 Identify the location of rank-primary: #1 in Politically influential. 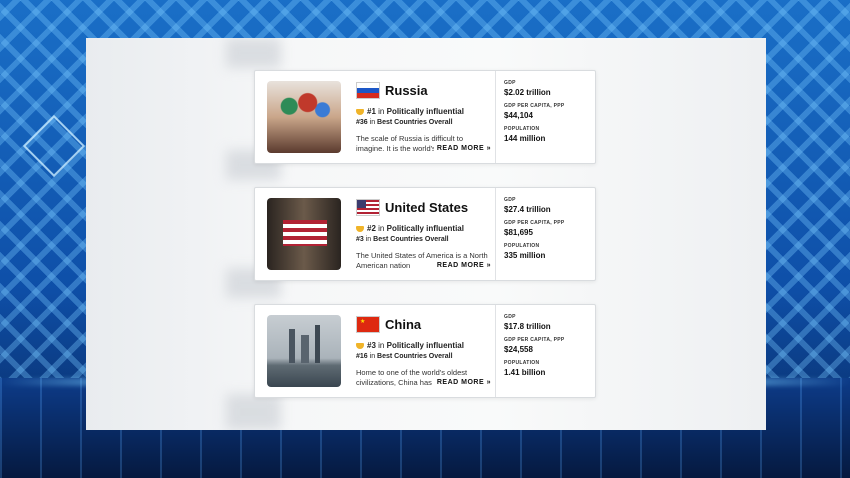
(423, 111).